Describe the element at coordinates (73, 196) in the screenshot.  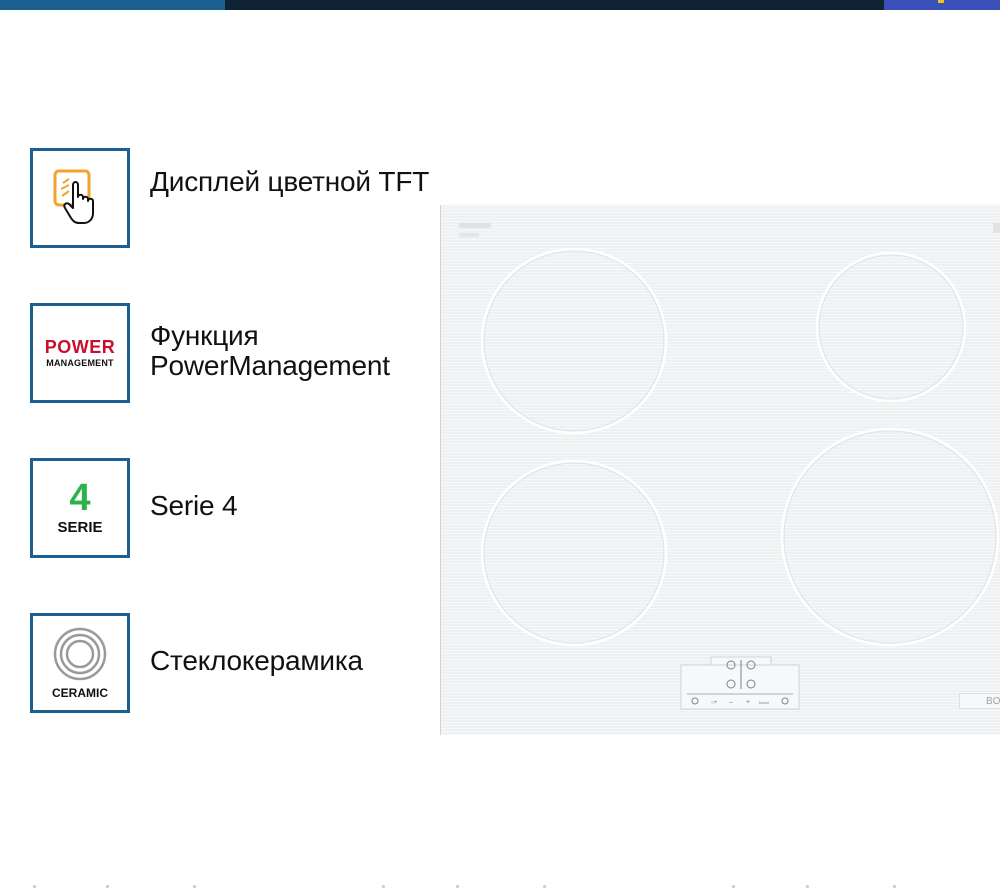
I see `touch-display-icon` at that location.